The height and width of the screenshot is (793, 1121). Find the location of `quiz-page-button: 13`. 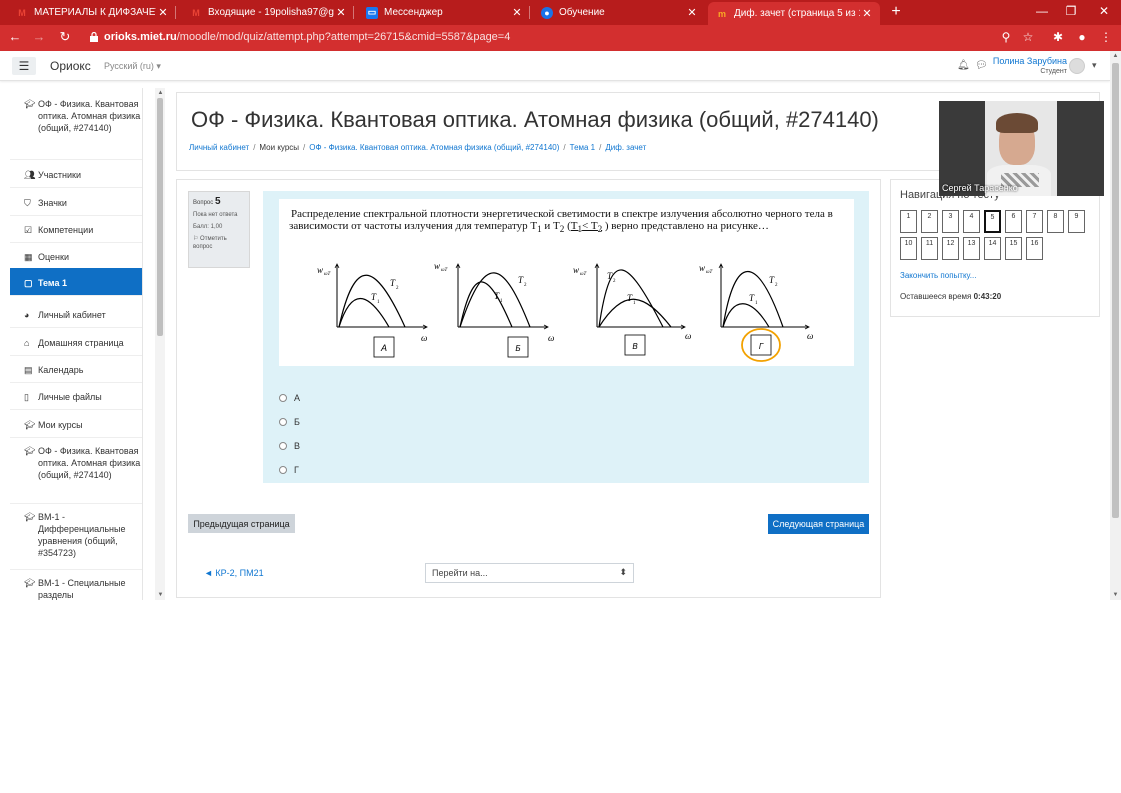

quiz-page-button: 13 is located at coordinates (971, 248).